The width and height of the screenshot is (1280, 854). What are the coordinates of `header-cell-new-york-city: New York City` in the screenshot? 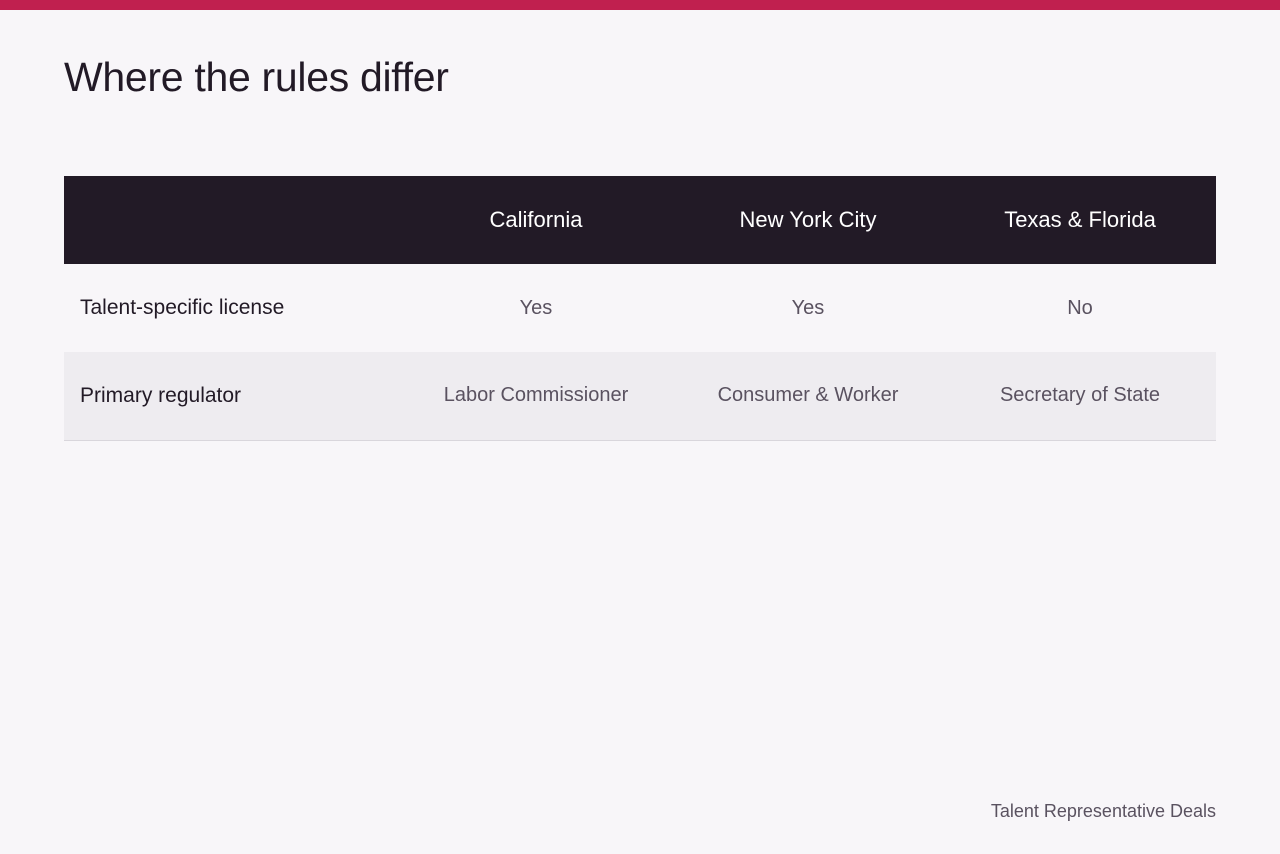 It's located at (808, 219).